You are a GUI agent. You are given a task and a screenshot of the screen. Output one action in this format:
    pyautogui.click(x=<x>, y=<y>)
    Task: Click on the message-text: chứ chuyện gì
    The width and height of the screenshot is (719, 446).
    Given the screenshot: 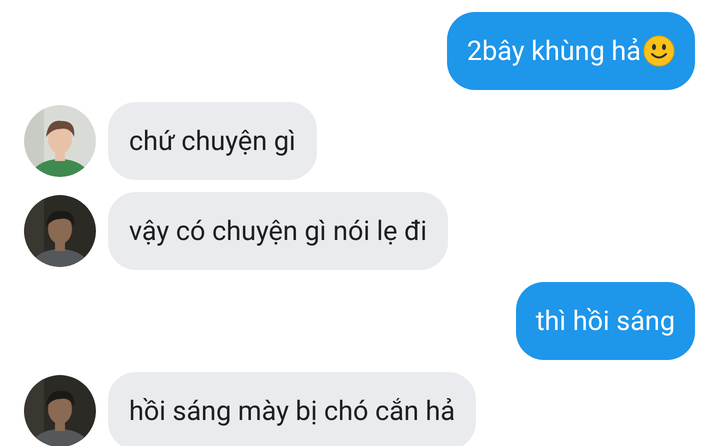 What is the action you would take?
    pyautogui.click(x=212, y=141)
    